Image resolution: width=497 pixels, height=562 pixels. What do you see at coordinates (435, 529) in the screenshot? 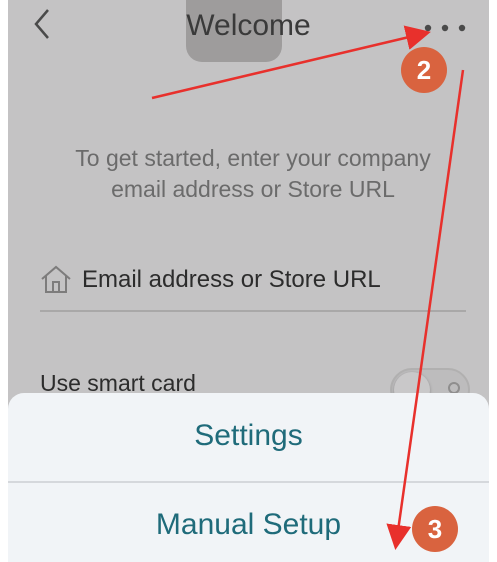
I see `step-badge-3: 3` at bounding box center [435, 529].